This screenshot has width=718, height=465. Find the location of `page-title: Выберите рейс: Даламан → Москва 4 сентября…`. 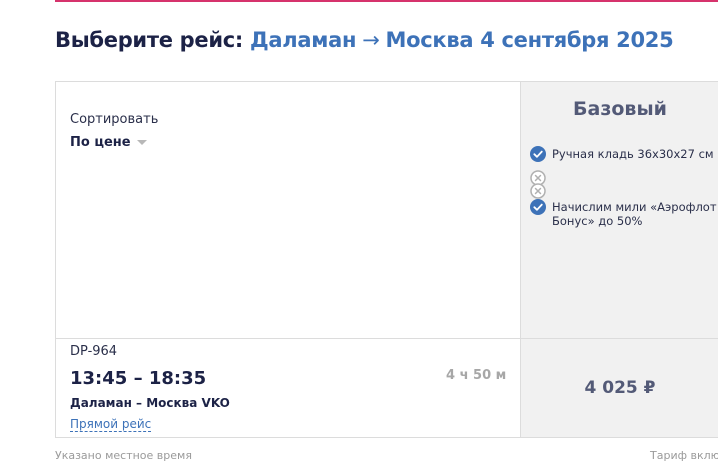

page-title: Выберите рейс: Даламан → Москва 4 сентября… is located at coordinates (364, 40).